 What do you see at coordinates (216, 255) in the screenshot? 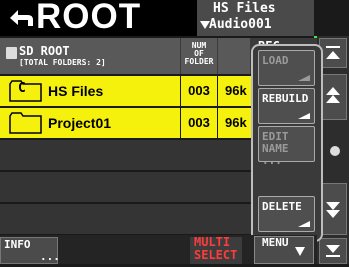
I see `multi-label-line2: SELECT` at bounding box center [216, 255].